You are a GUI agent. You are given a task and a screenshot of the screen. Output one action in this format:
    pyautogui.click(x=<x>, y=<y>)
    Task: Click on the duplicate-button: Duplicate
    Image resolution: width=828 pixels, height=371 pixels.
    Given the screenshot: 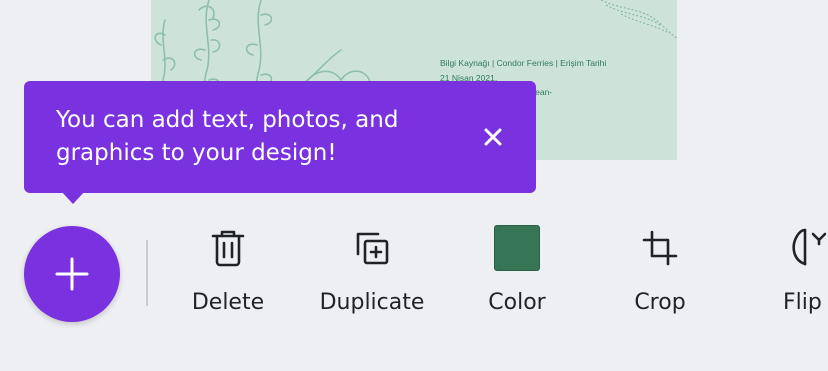 What is the action you would take?
    pyautogui.click(x=372, y=274)
    